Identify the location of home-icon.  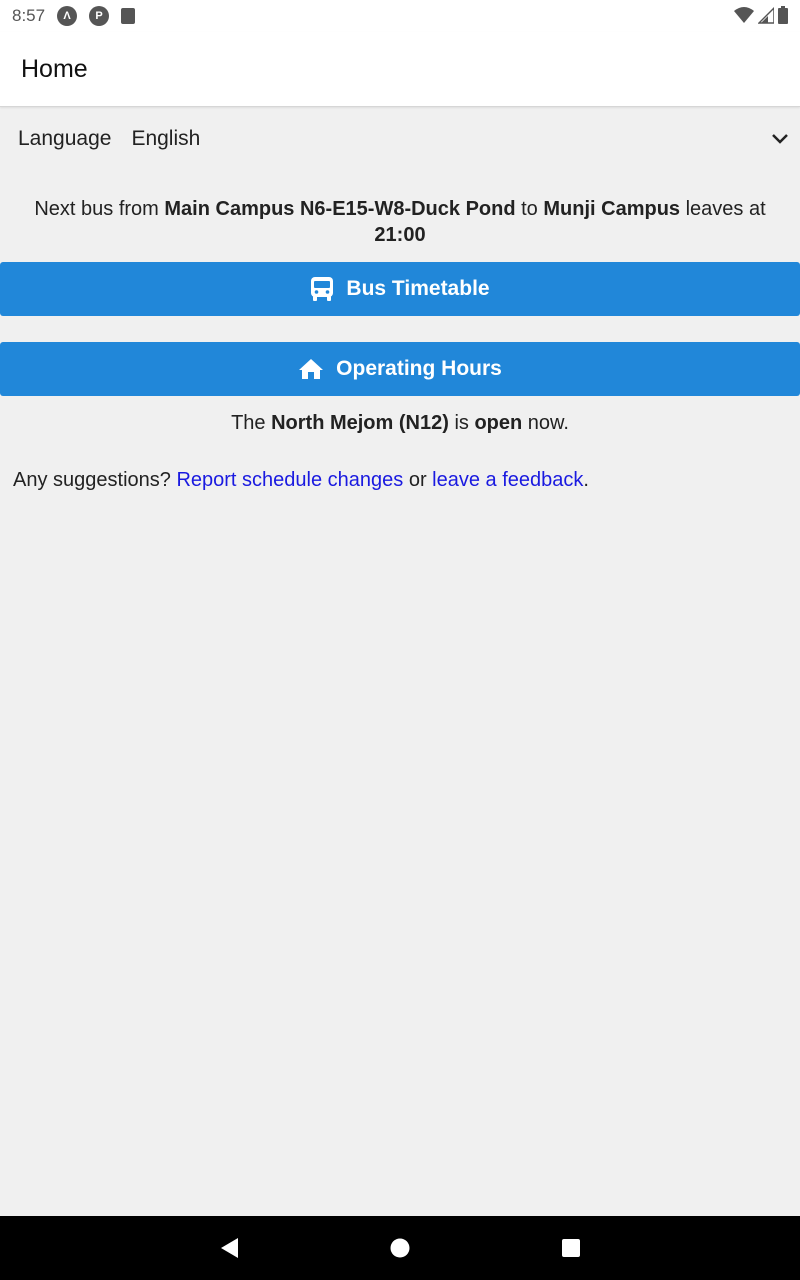
(311, 369).